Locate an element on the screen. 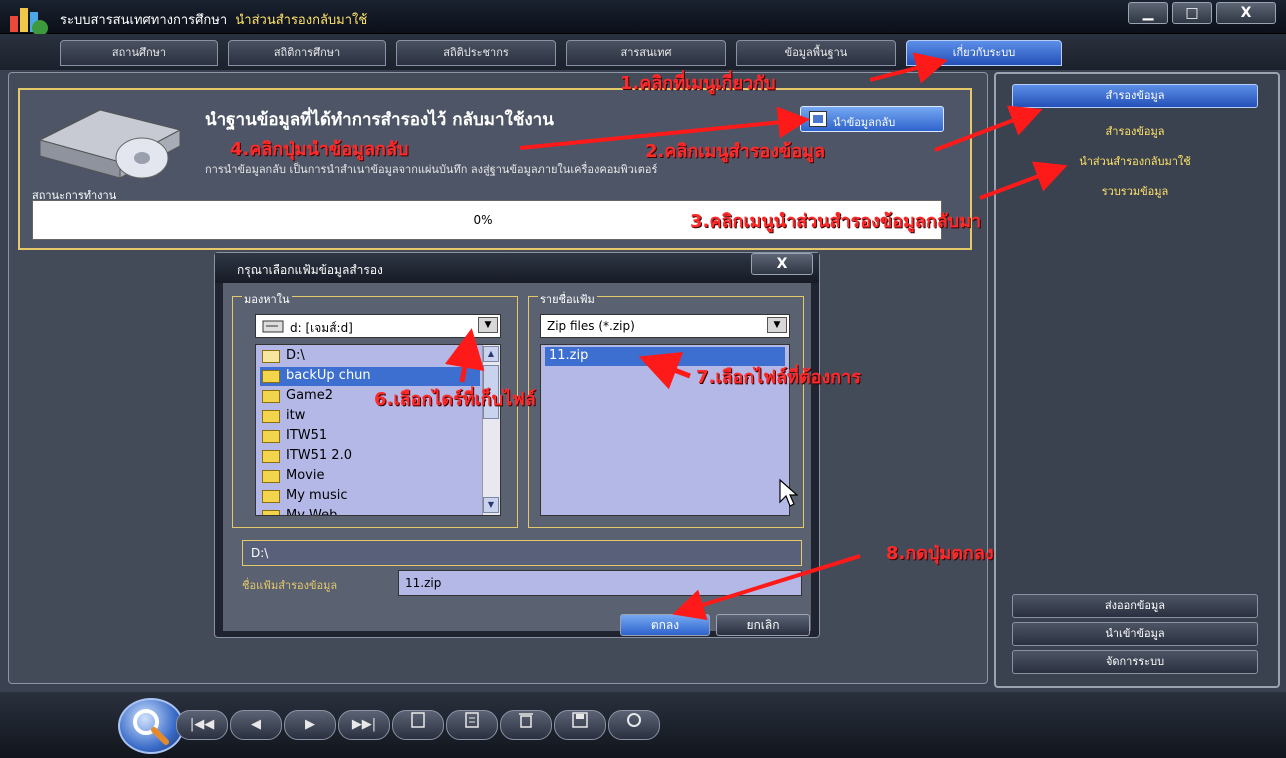  file-type-select: Zip files (*.zip) ▼ is located at coordinates (665, 326).